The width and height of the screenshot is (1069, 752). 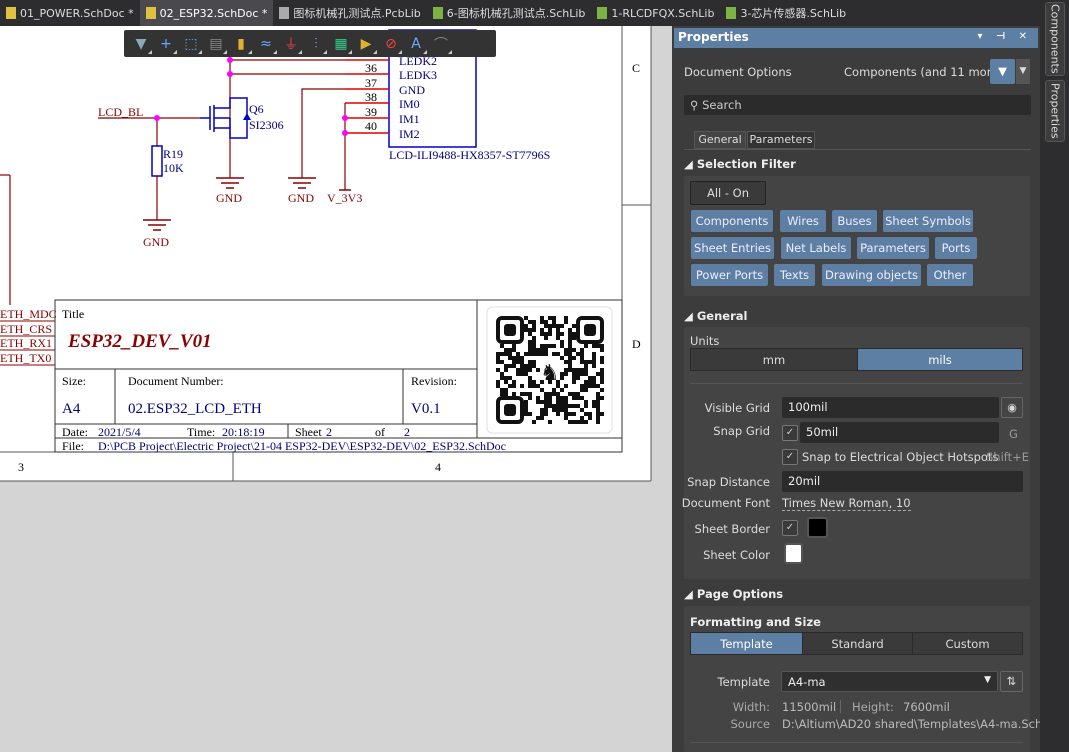 What do you see at coordinates (803, 221) in the screenshot?
I see `filter-chip-wires: Wires` at bounding box center [803, 221].